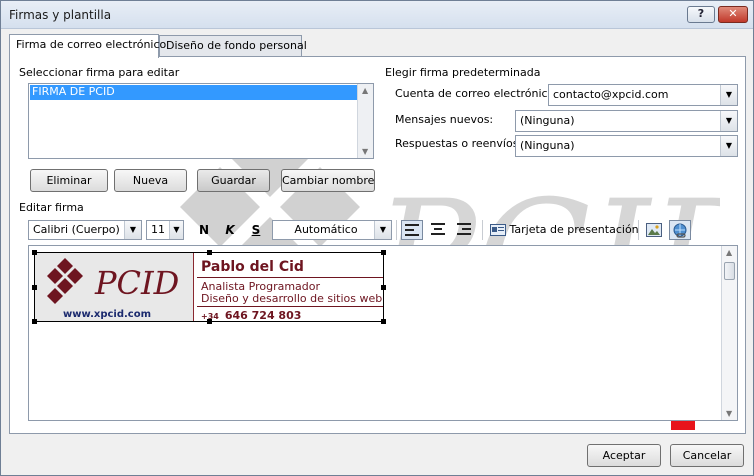 The height and width of the screenshot is (476, 754). I want to click on default-signature-heading: Elegir firma predeterminada, so click(463, 72).